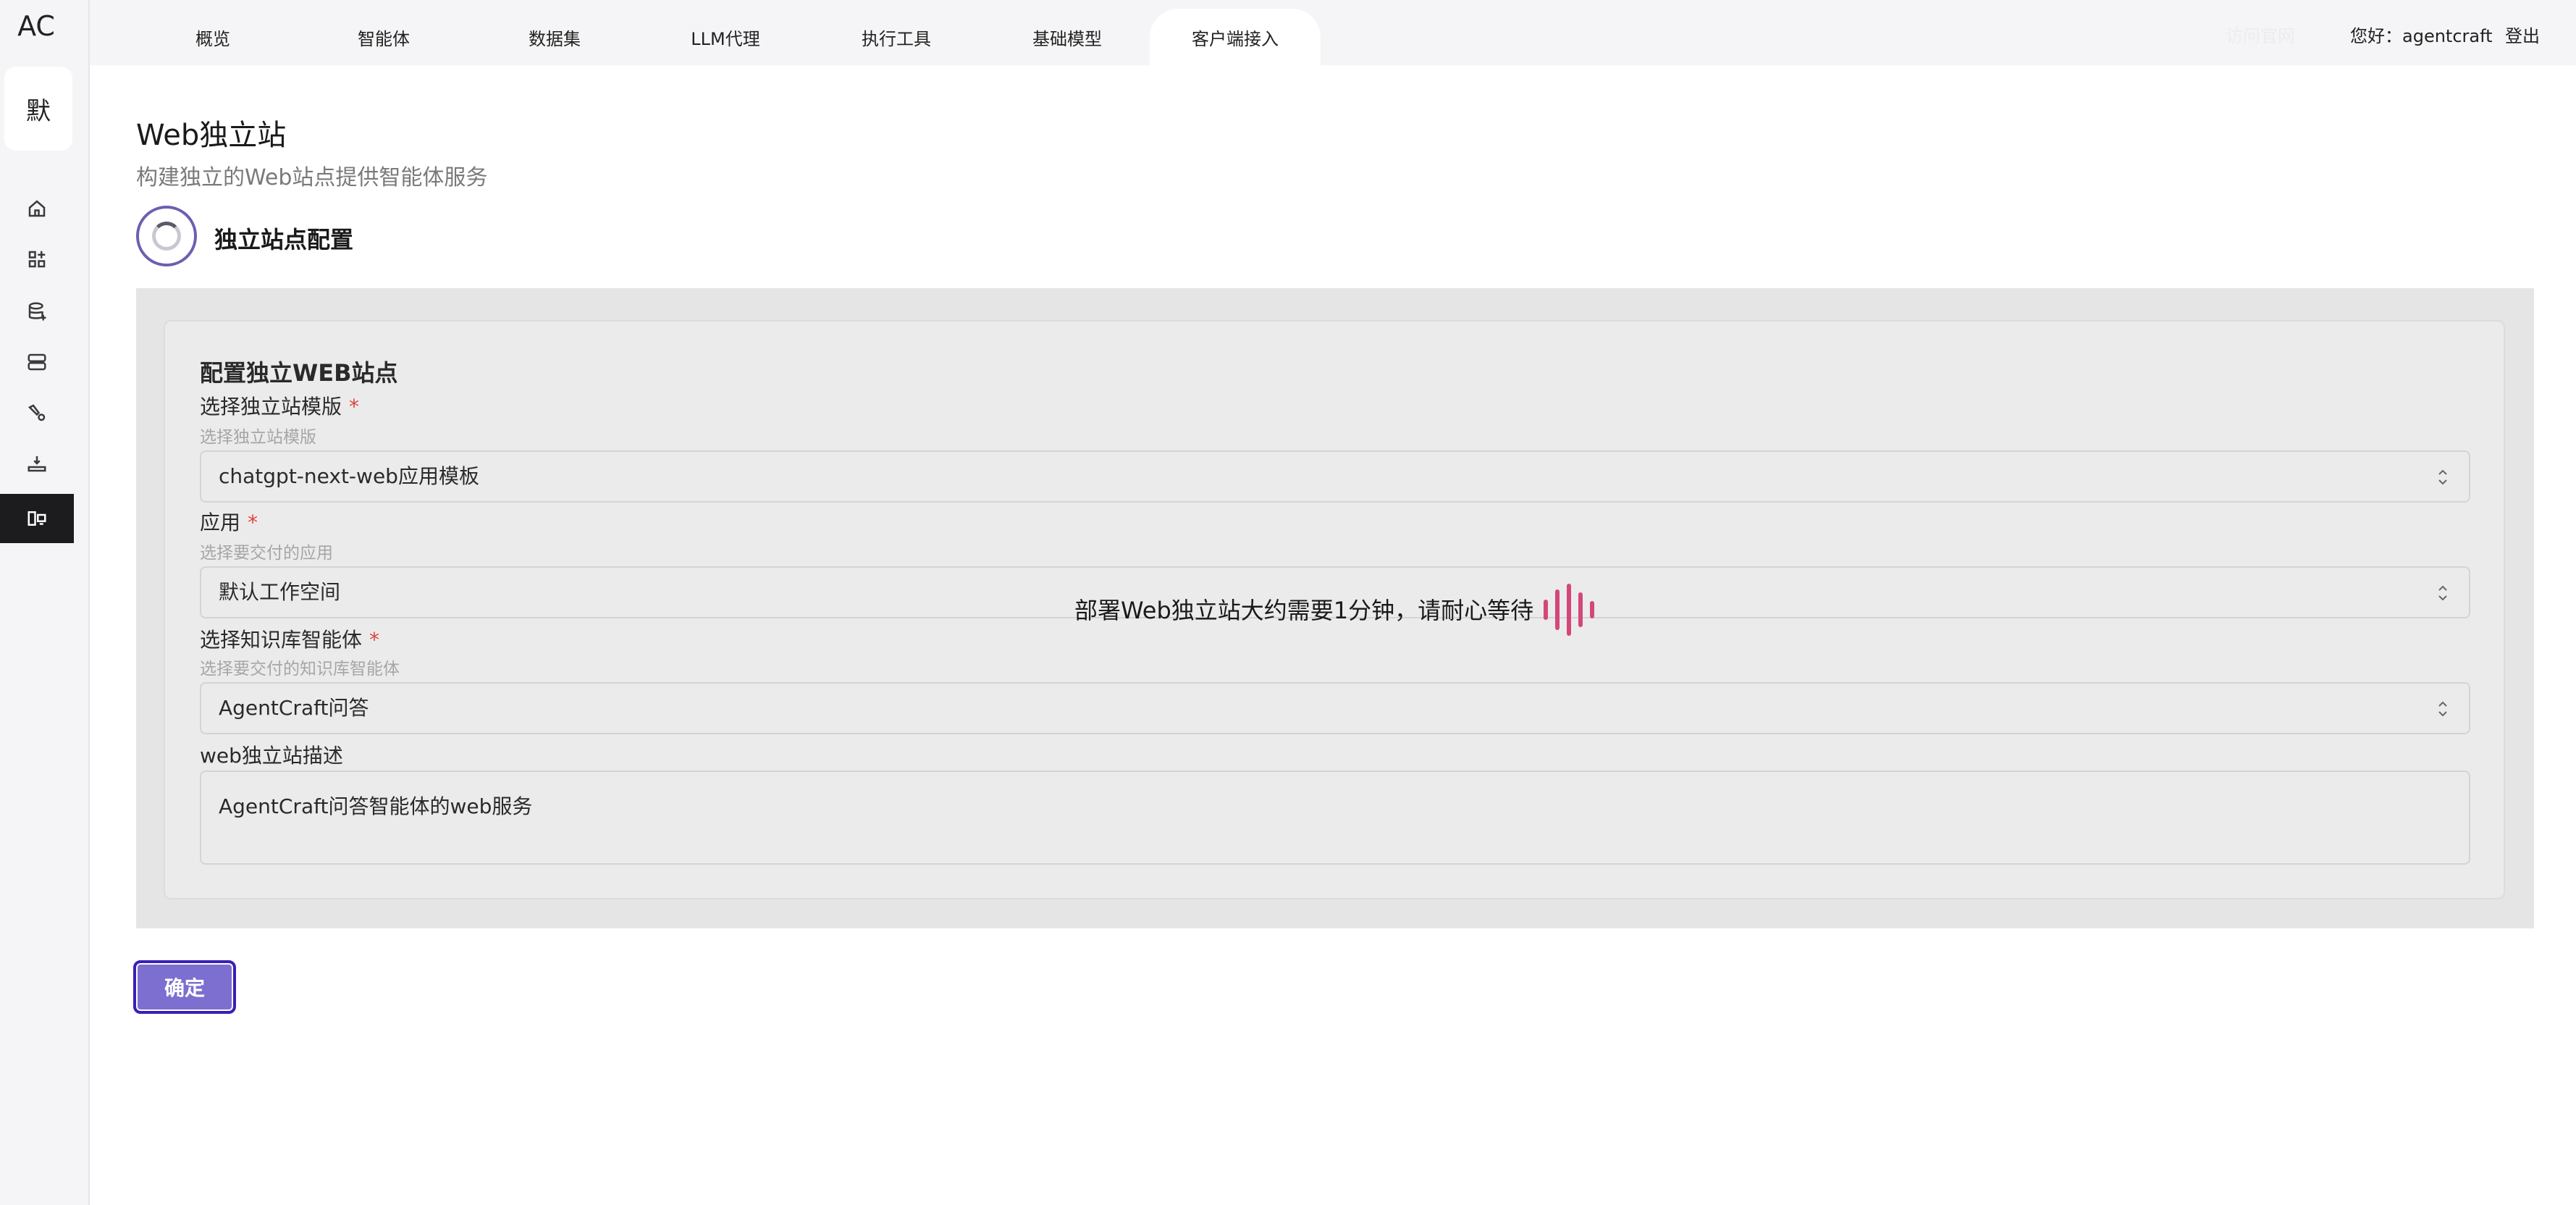 The image size is (2576, 1205). Describe the element at coordinates (1569, 610) in the screenshot. I see `loading-wave-icon` at that location.